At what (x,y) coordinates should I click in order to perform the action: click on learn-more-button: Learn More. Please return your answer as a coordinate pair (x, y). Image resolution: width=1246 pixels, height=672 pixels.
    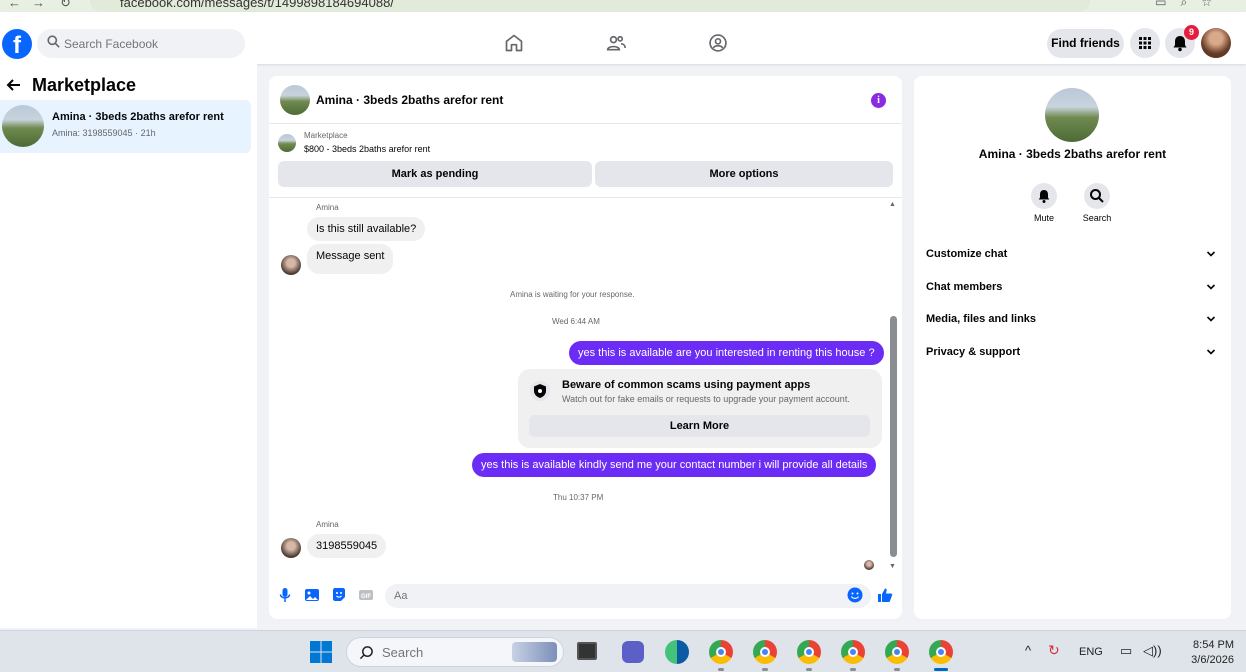
    Looking at the image, I should click on (699, 426).